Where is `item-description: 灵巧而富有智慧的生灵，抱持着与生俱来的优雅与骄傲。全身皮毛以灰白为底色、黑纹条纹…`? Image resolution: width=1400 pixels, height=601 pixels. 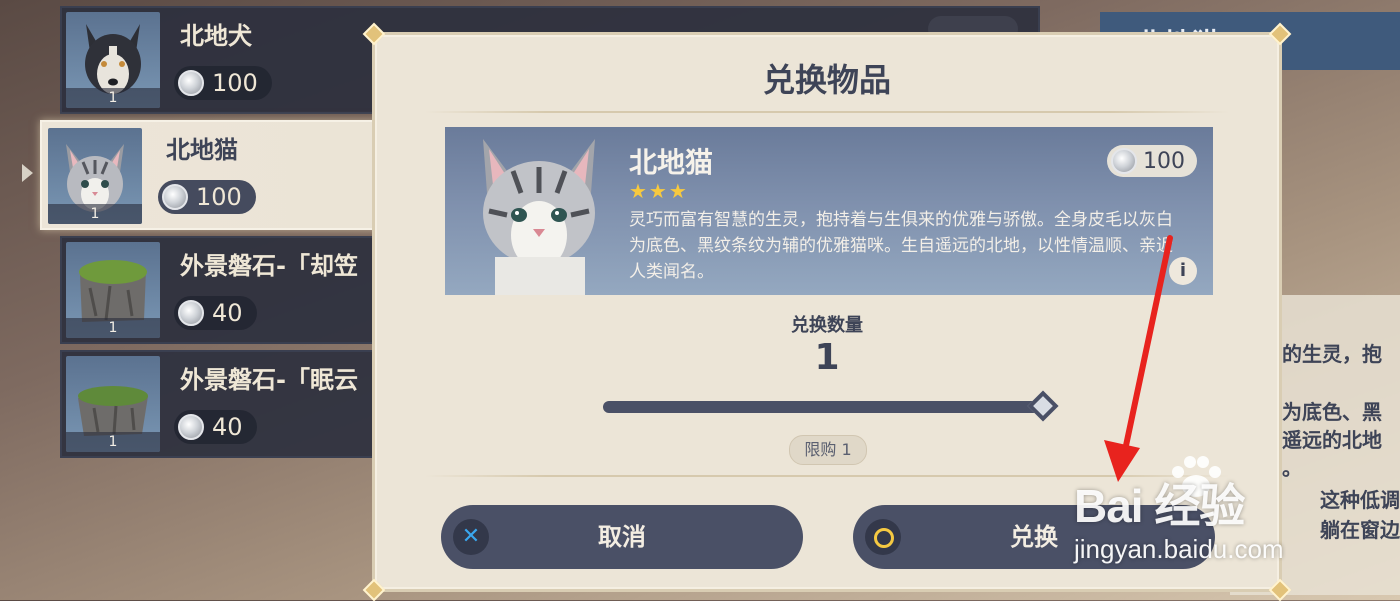 item-description: 灵巧而富有智慧的生灵，抱持着与生俱来的优雅与骄傲。全身皮毛以灰白为底色、黑纹条纹… is located at coordinates (909, 246).